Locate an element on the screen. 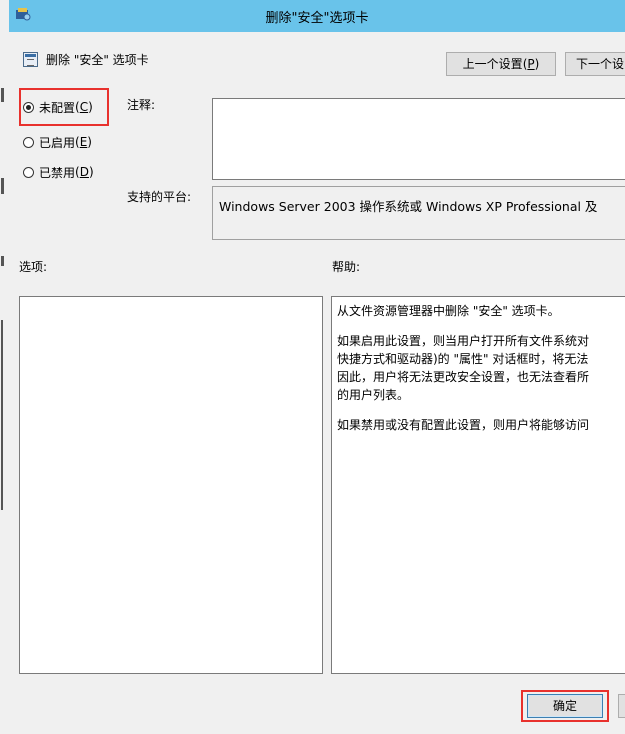 This screenshot has width=625, height=734. ok-button: 确定 is located at coordinates (565, 706).